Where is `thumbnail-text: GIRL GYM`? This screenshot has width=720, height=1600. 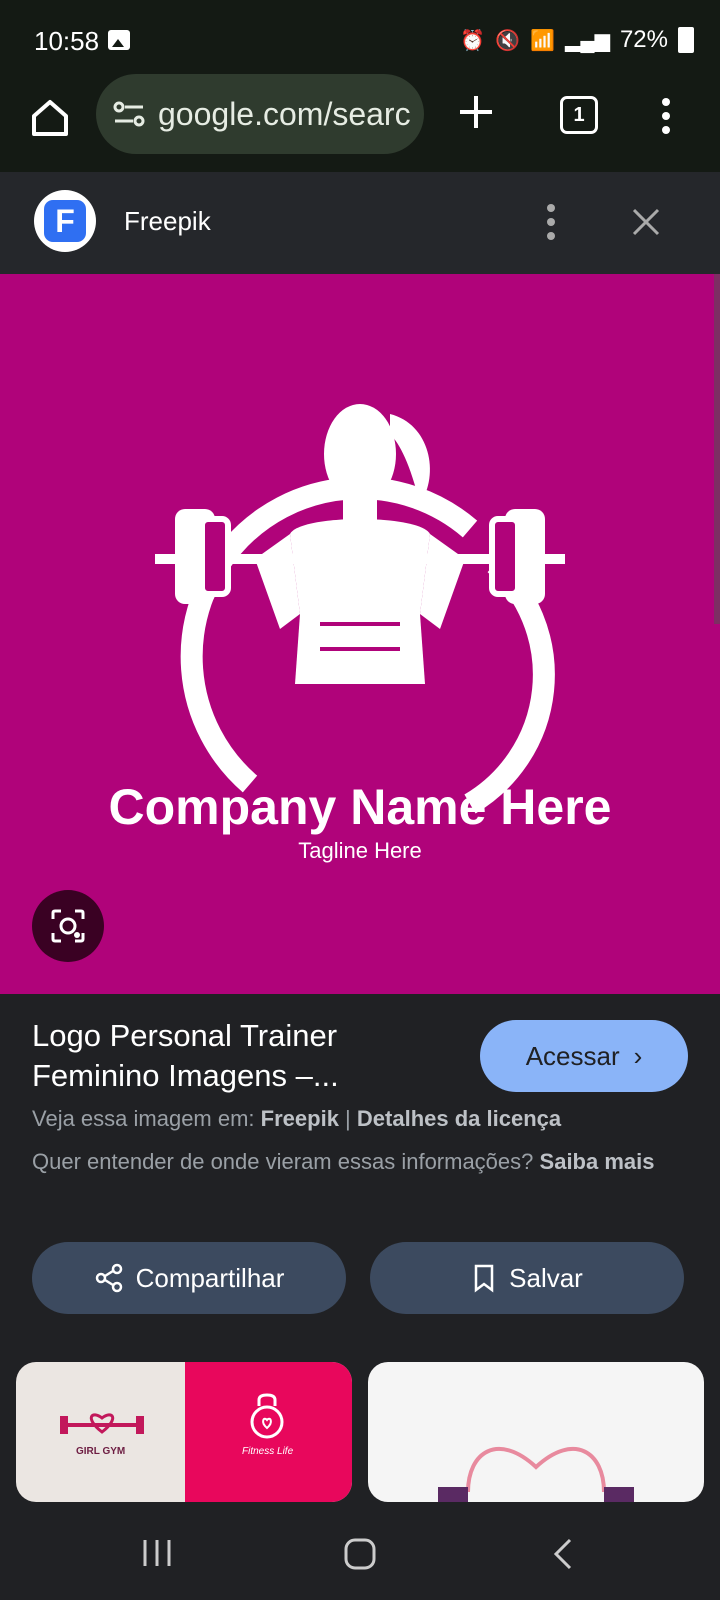 thumbnail-text: GIRL GYM is located at coordinates (101, 1451).